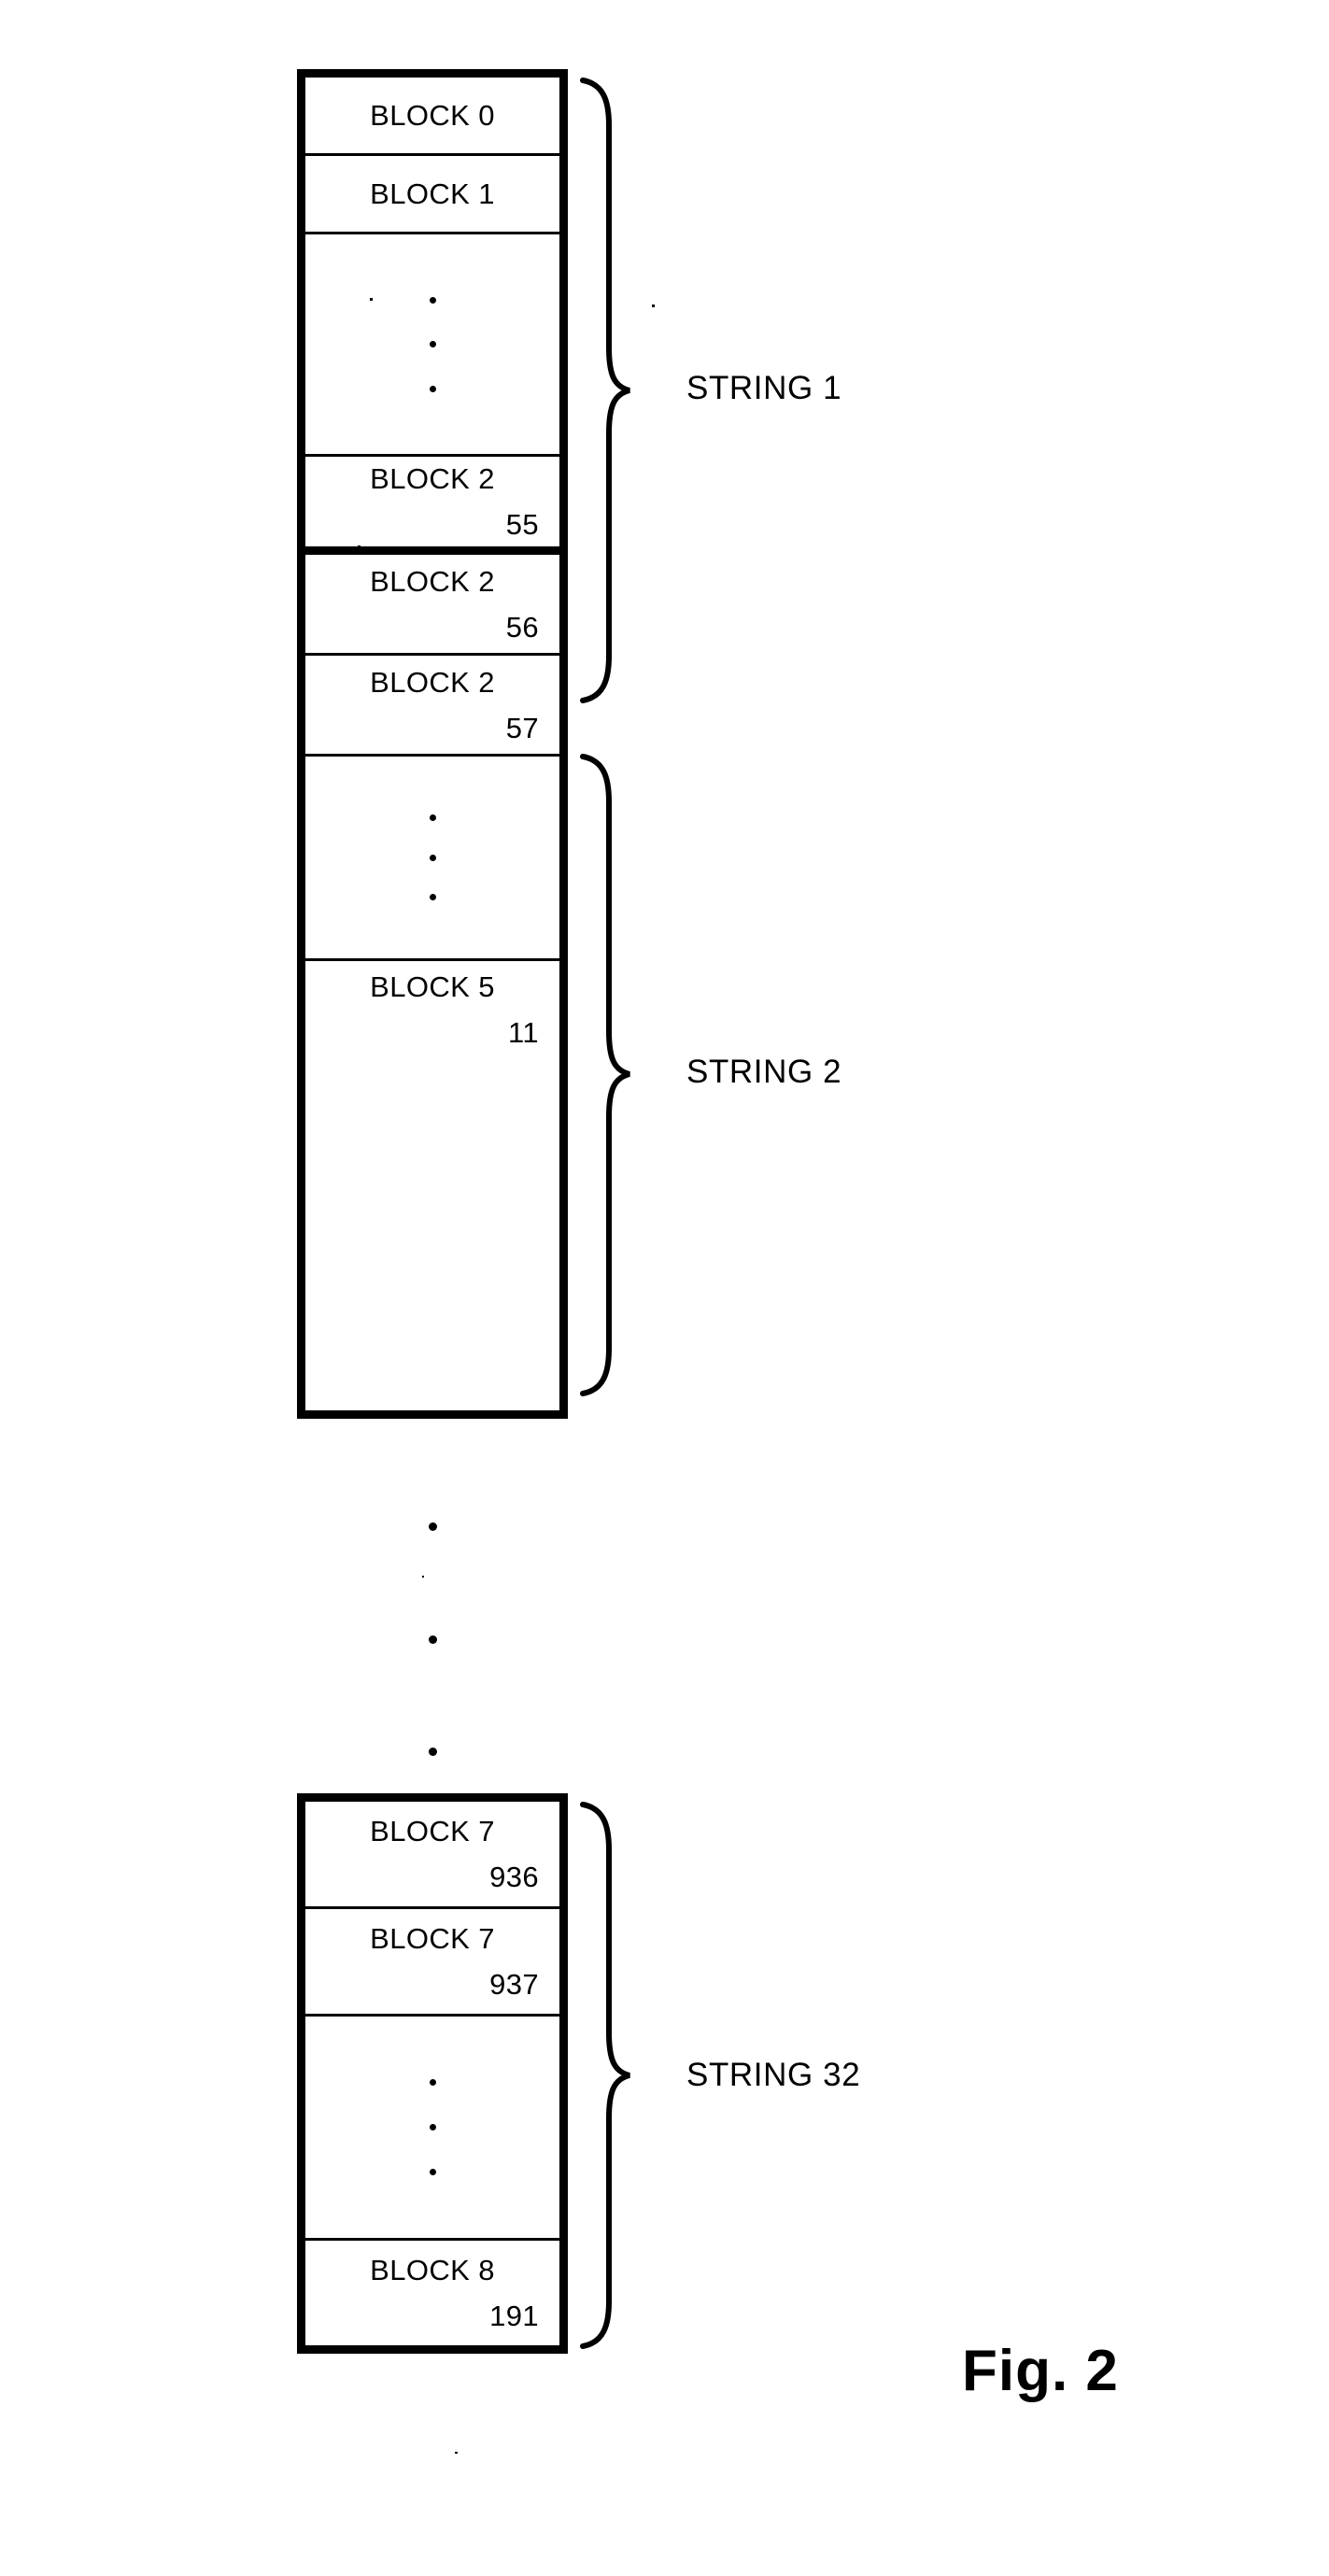 This screenshot has height=2576, width=1329. Describe the element at coordinates (773, 2075) in the screenshot. I see `string-label-32: STRING 32` at that location.